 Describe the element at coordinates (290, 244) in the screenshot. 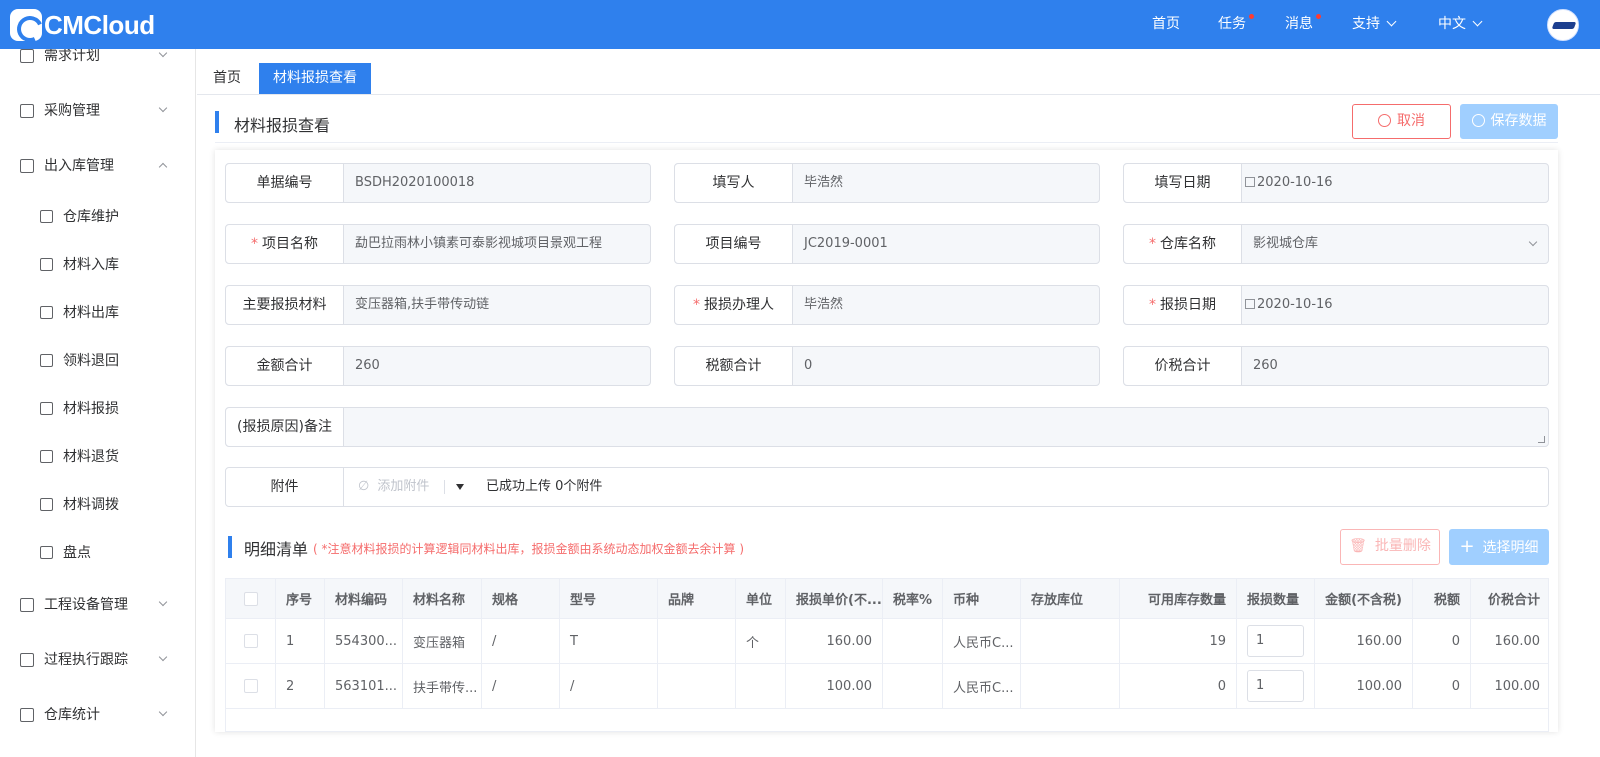

I see `project-name-label-text: 项目名称` at that location.